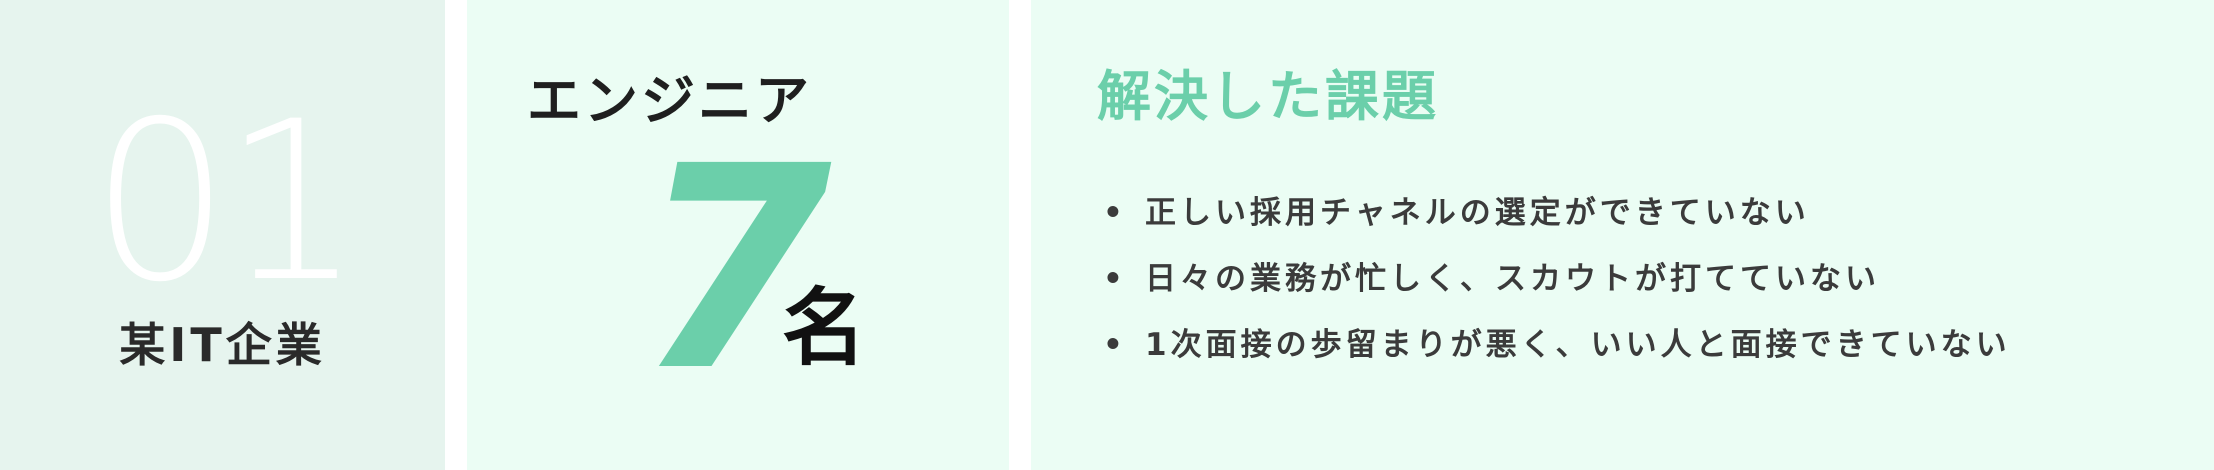 Image resolution: width=2214 pixels, height=470 pixels. I want to click on issue-item: • 正しい採用チャネルの選定ができていない, so click(1551, 213).